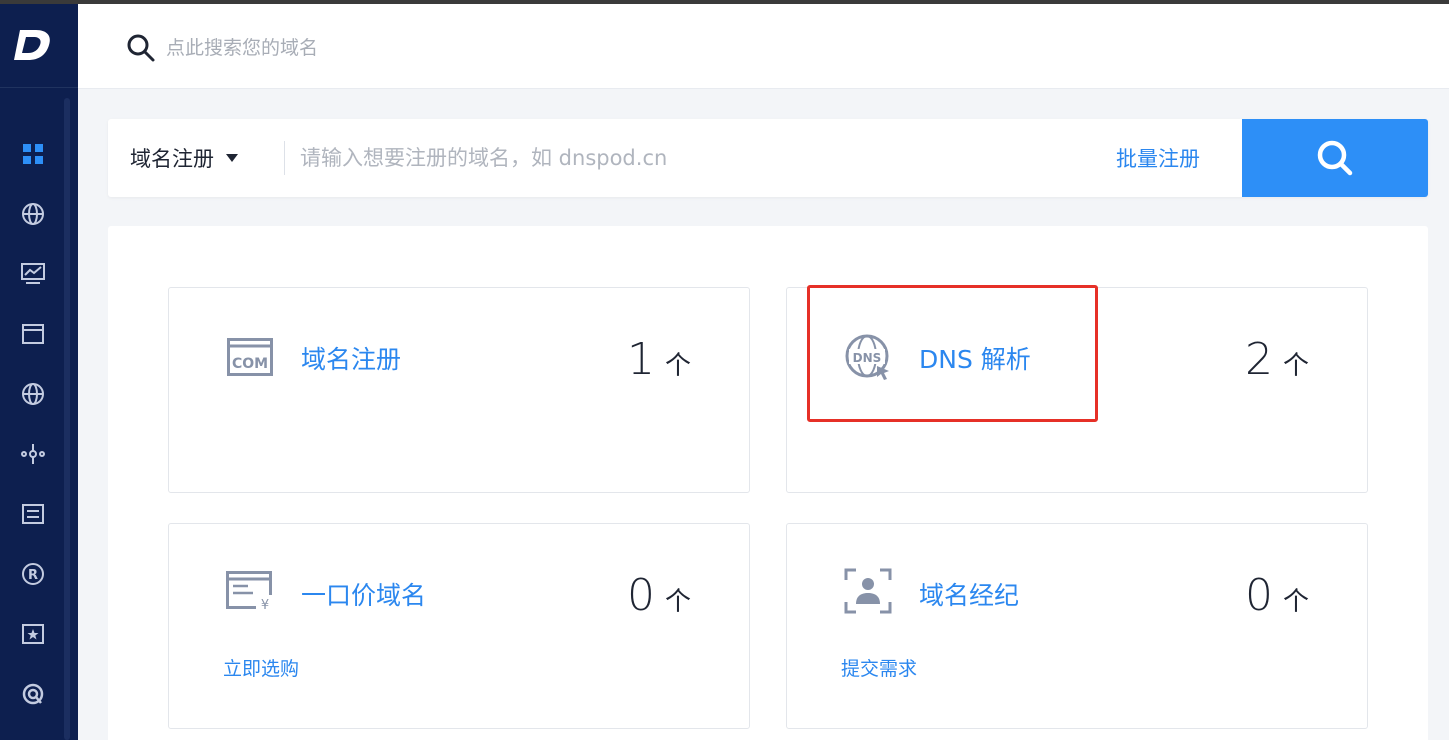  Describe the element at coordinates (969, 594) in the screenshot. I see `card-title: 域名经纪` at that location.